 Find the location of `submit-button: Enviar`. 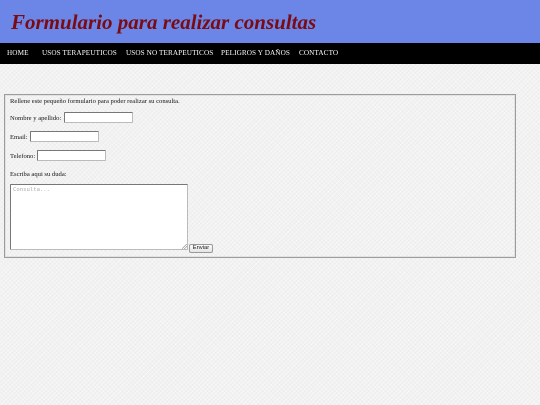

submit-button: Enviar is located at coordinates (201, 248).